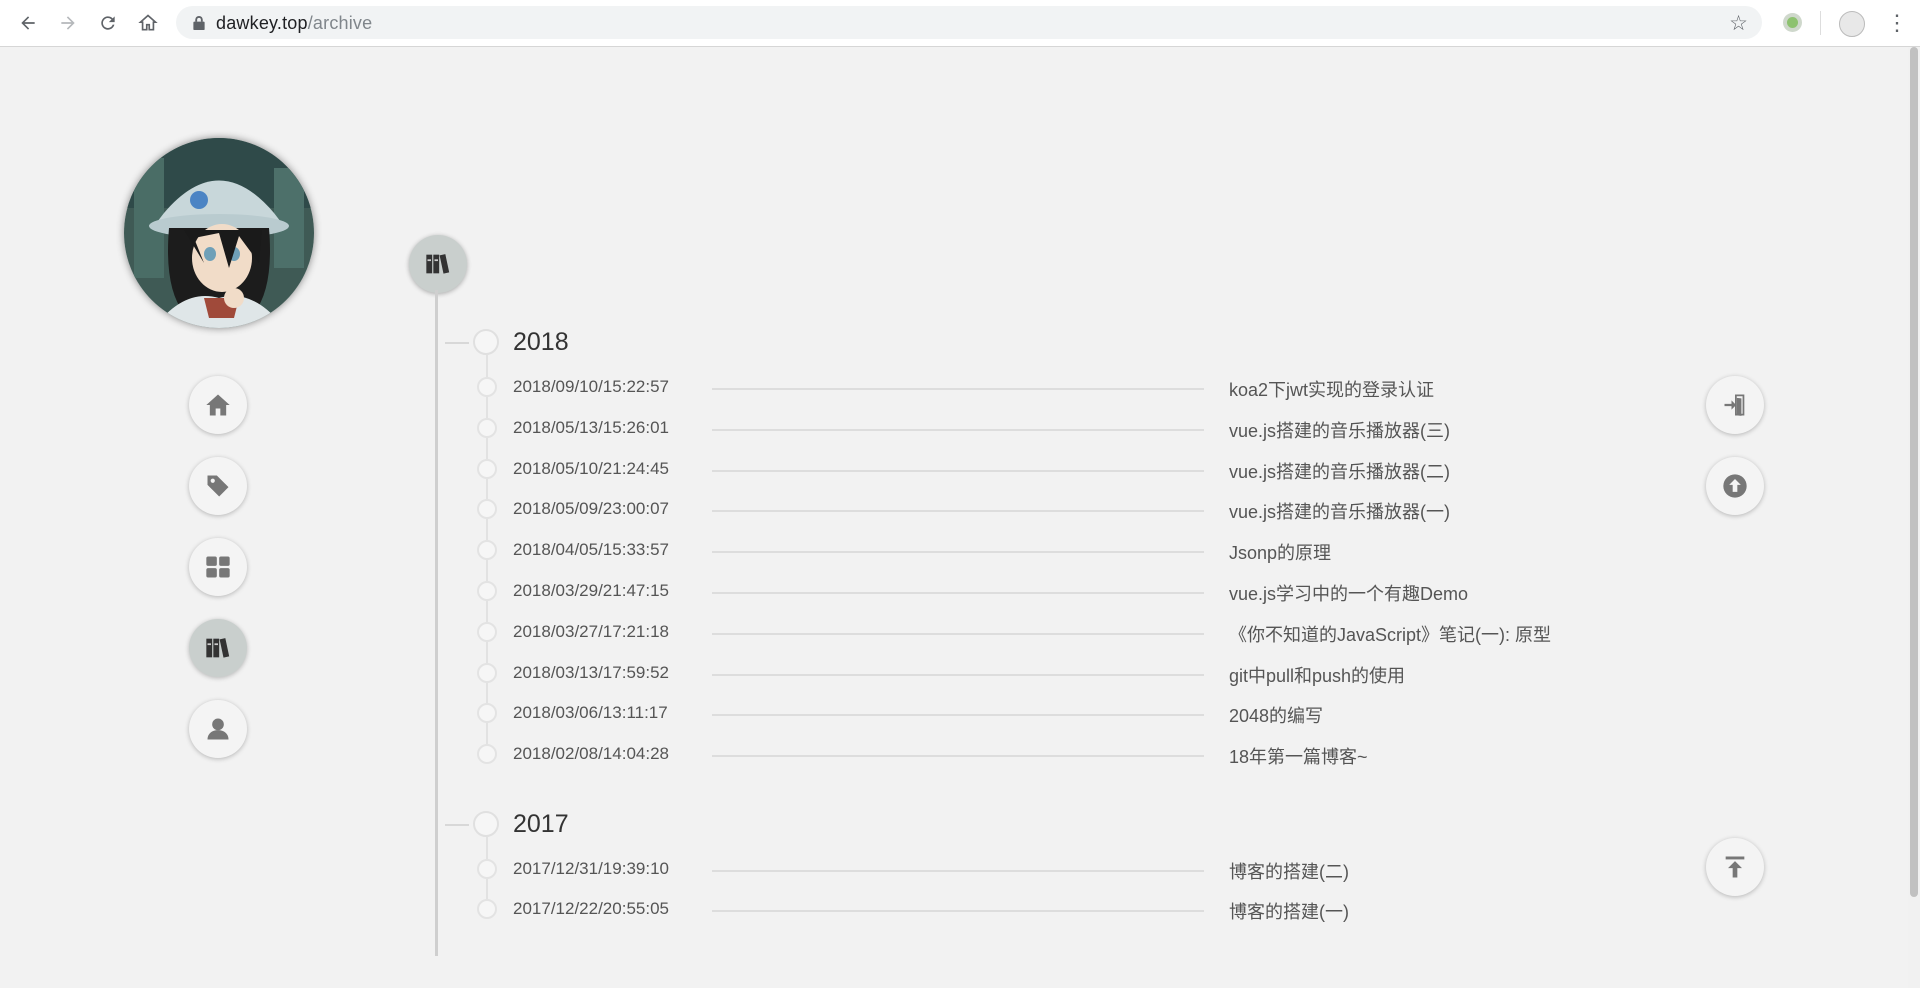  Describe the element at coordinates (541, 342) in the screenshot. I see `year-label: 2018` at that location.